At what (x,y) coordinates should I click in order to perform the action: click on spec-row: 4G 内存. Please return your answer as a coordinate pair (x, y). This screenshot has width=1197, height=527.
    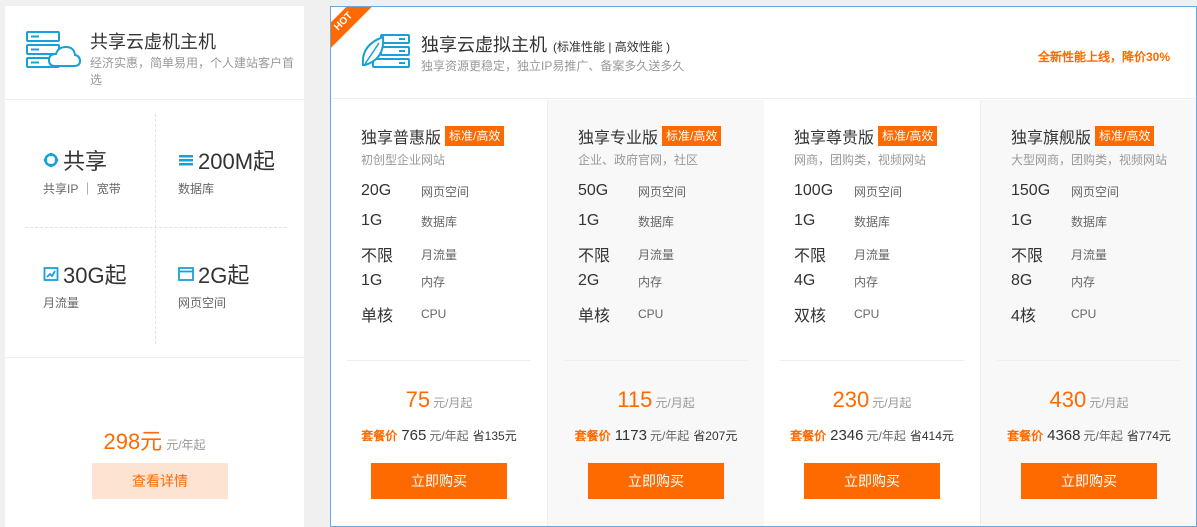
    Looking at the image, I should click on (836, 281).